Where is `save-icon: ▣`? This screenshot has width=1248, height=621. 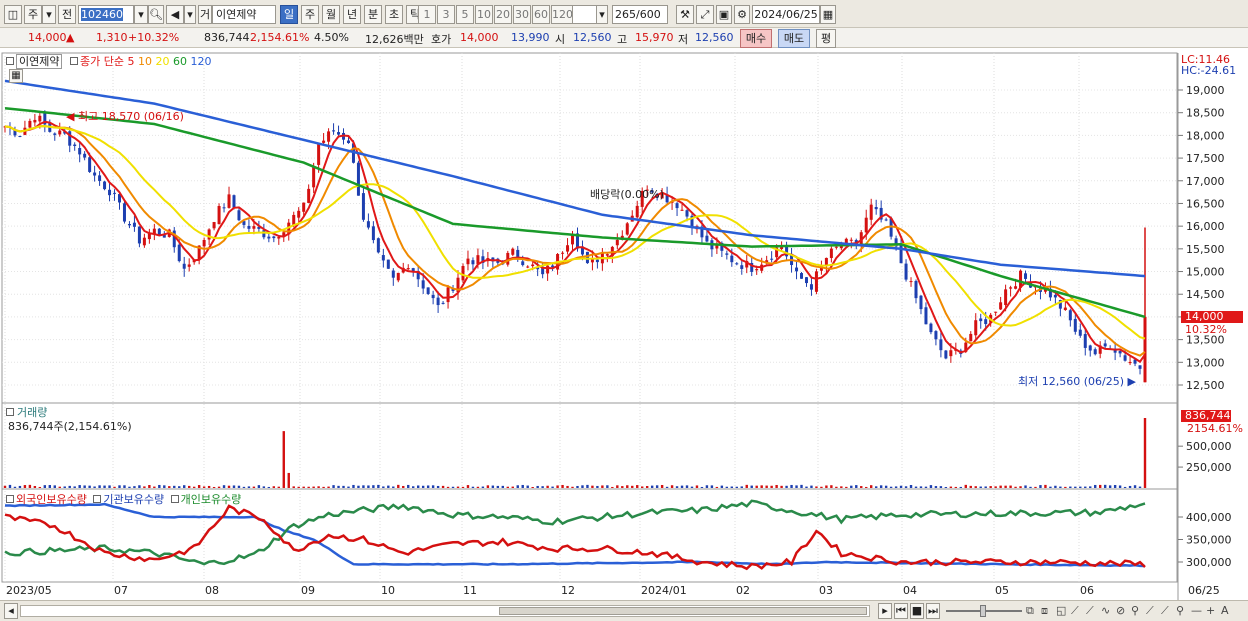
save-icon: ▣ is located at coordinates (724, 14).